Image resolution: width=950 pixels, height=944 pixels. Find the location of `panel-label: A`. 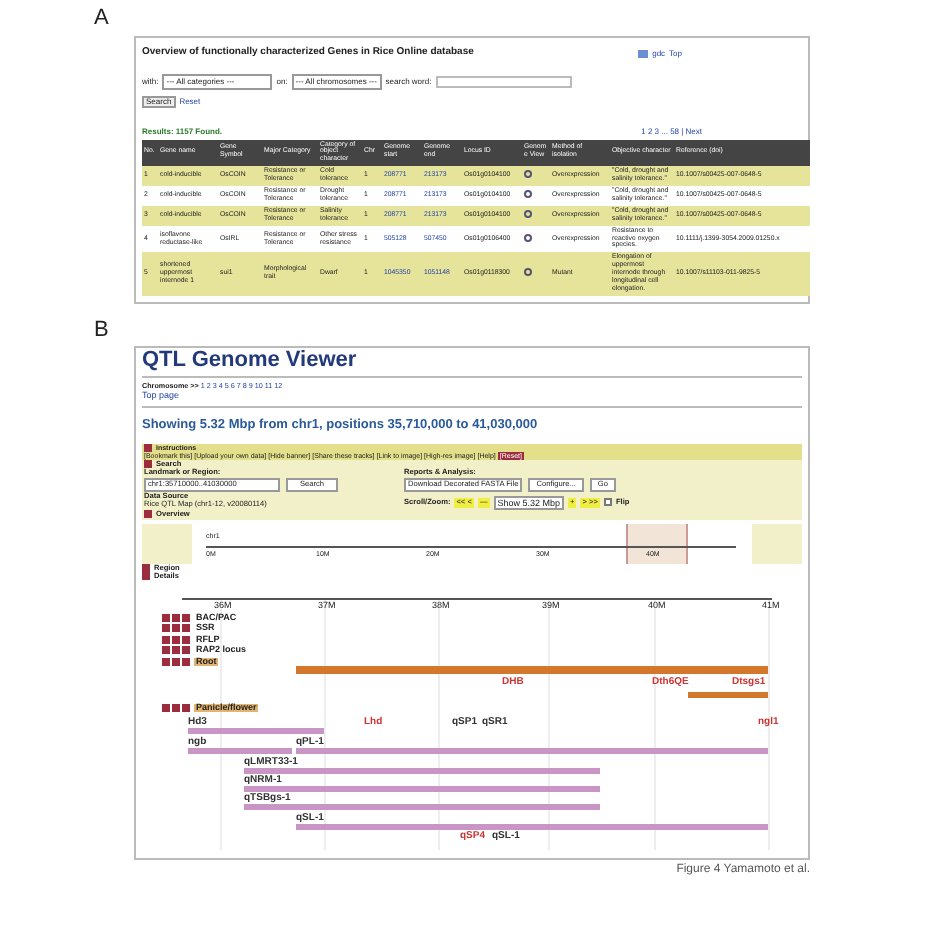

panel-label: A is located at coordinates (102, 19).